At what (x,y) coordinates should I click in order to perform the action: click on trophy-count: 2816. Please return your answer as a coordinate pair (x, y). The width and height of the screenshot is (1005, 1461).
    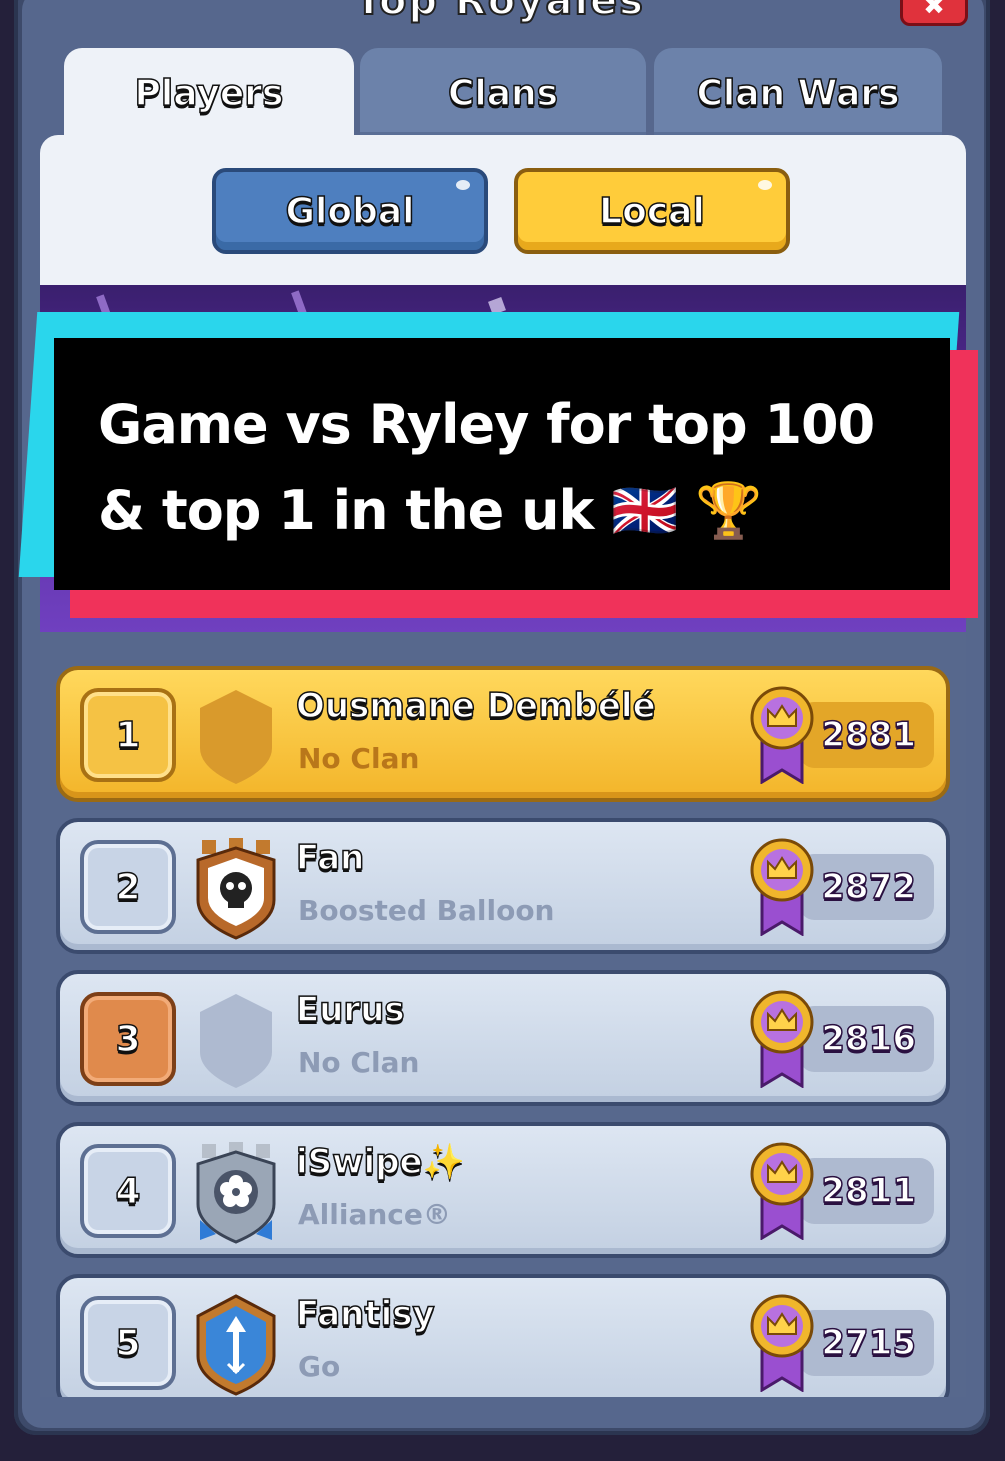
    Looking at the image, I should click on (867, 1039).